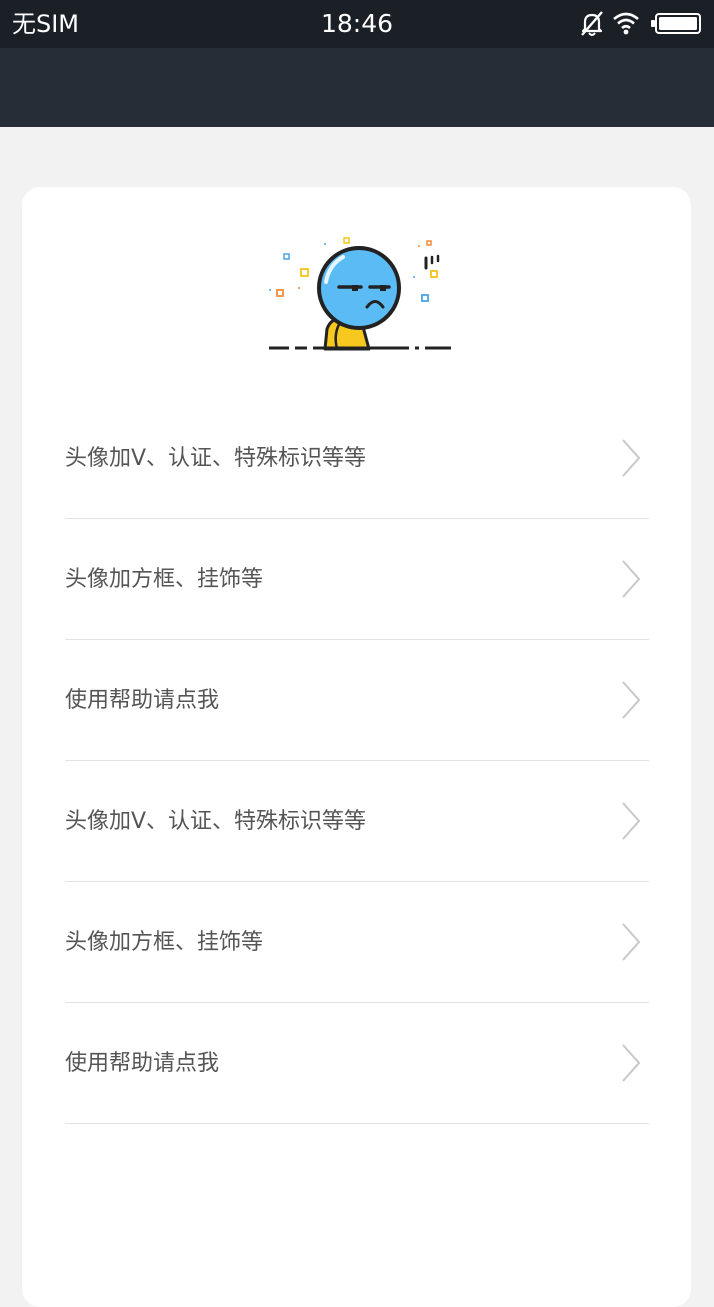 This screenshot has height=1307, width=714. Describe the element at coordinates (357, 942) in the screenshot. I see `menu-item-avatar-frame-2: 头像加方框、挂饰等` at that location.